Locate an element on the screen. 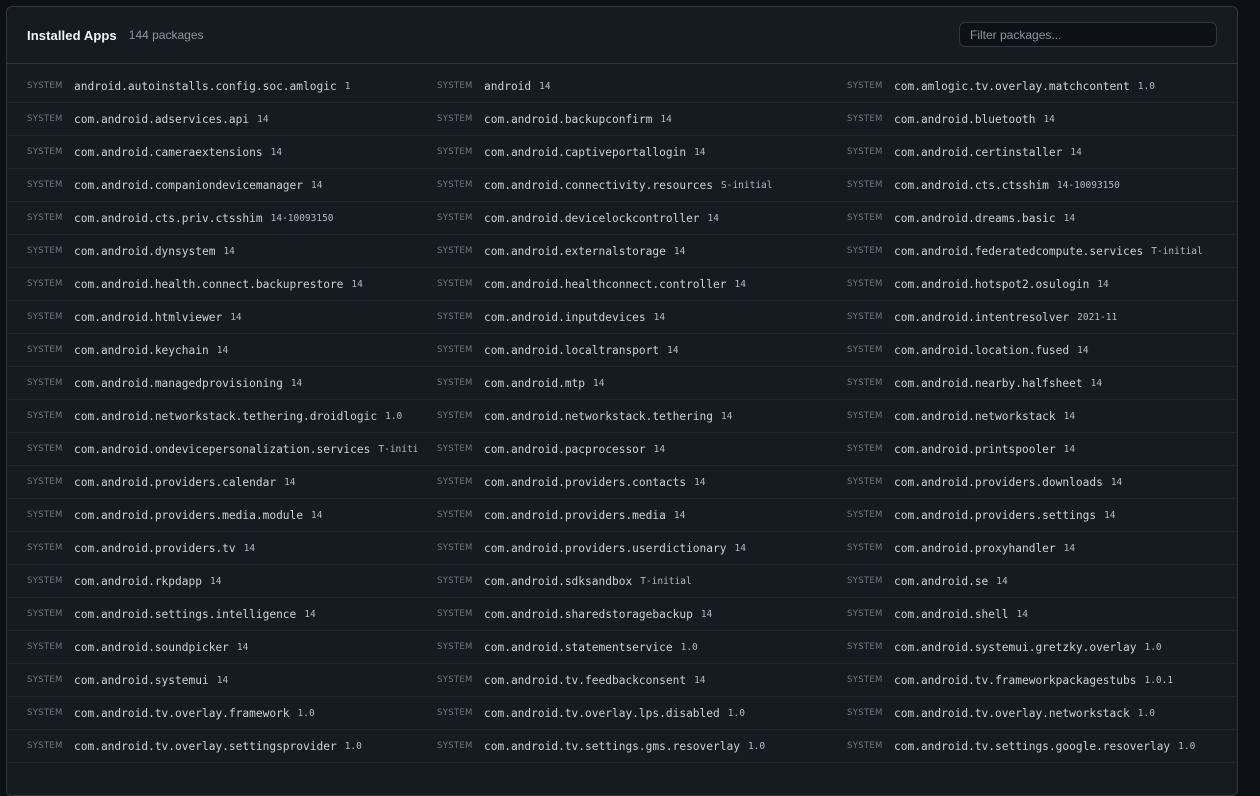  package-item: SYSTEM com.android.backupconfirm 14 is located at coordinates (622, 119).